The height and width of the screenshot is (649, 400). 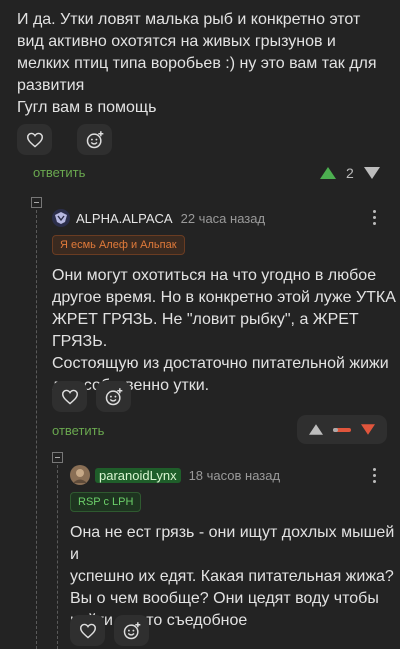 What do you see at coordinates (220, 363) in the screenshot?
I see `comment-line: Состоящую из достаточно питательной жижи` at bounding box center [220, 363].